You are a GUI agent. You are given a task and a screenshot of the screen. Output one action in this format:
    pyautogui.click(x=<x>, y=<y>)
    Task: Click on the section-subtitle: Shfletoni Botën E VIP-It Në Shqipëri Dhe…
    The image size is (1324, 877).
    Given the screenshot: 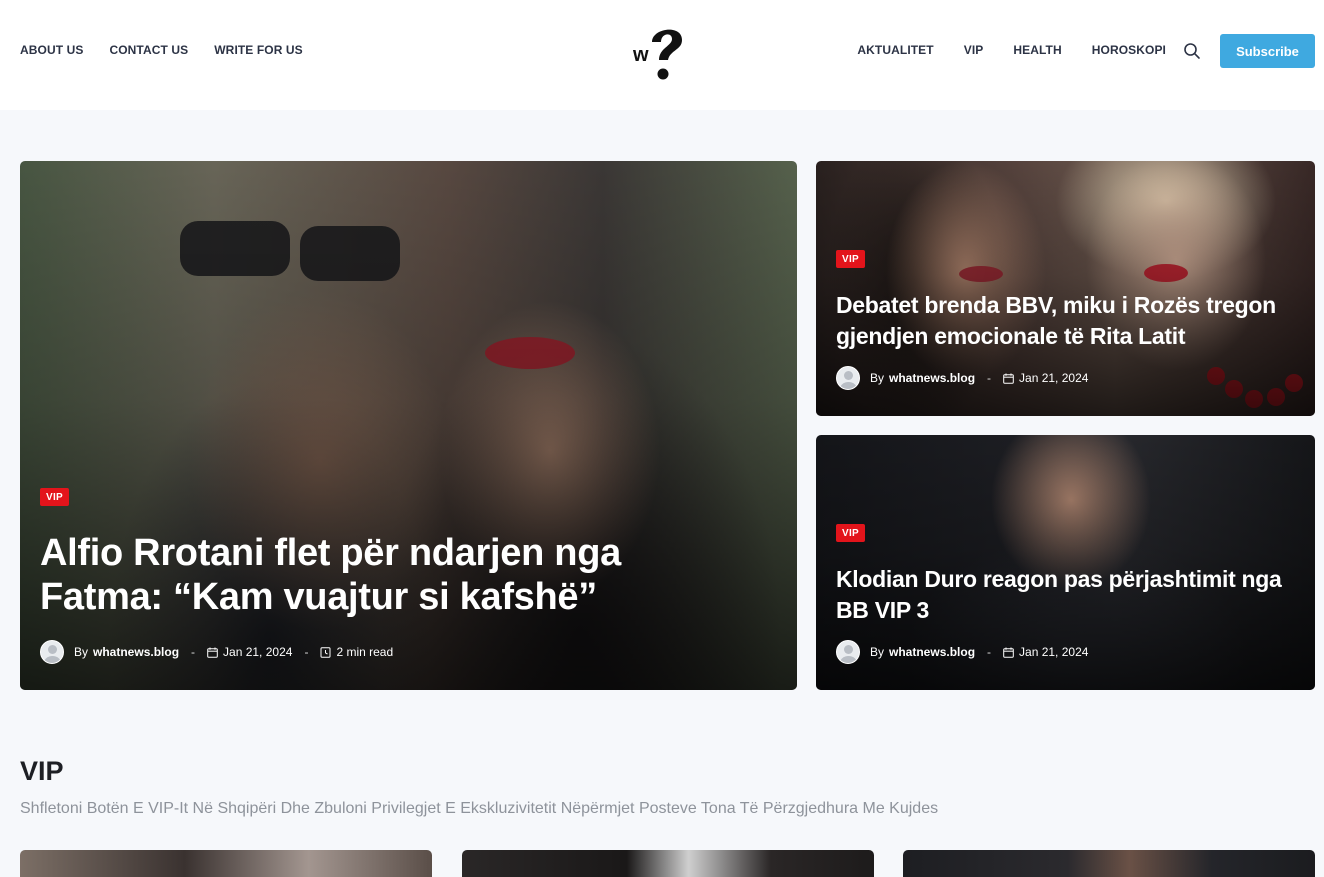 What is the action you would take?
    pyautogui.click(x=479, y=808)
    